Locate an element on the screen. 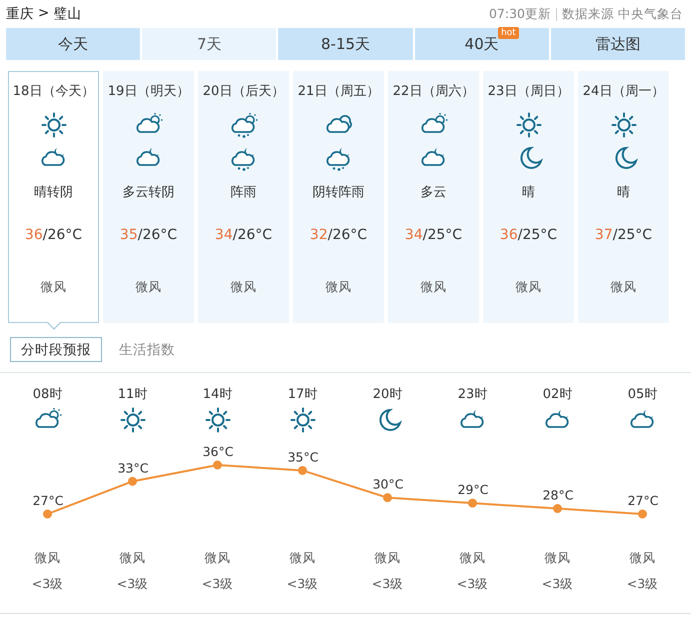 The height and width of the screenshot is (635, 691). region-link: 重庆 is located at coordinates (20, 14).